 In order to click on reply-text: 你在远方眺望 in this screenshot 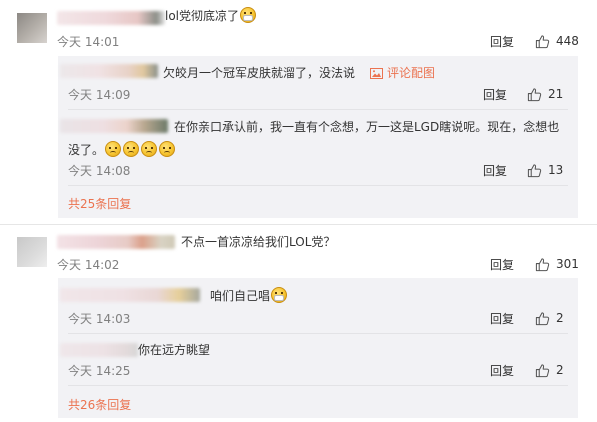, I will do `click(174, 350)`.